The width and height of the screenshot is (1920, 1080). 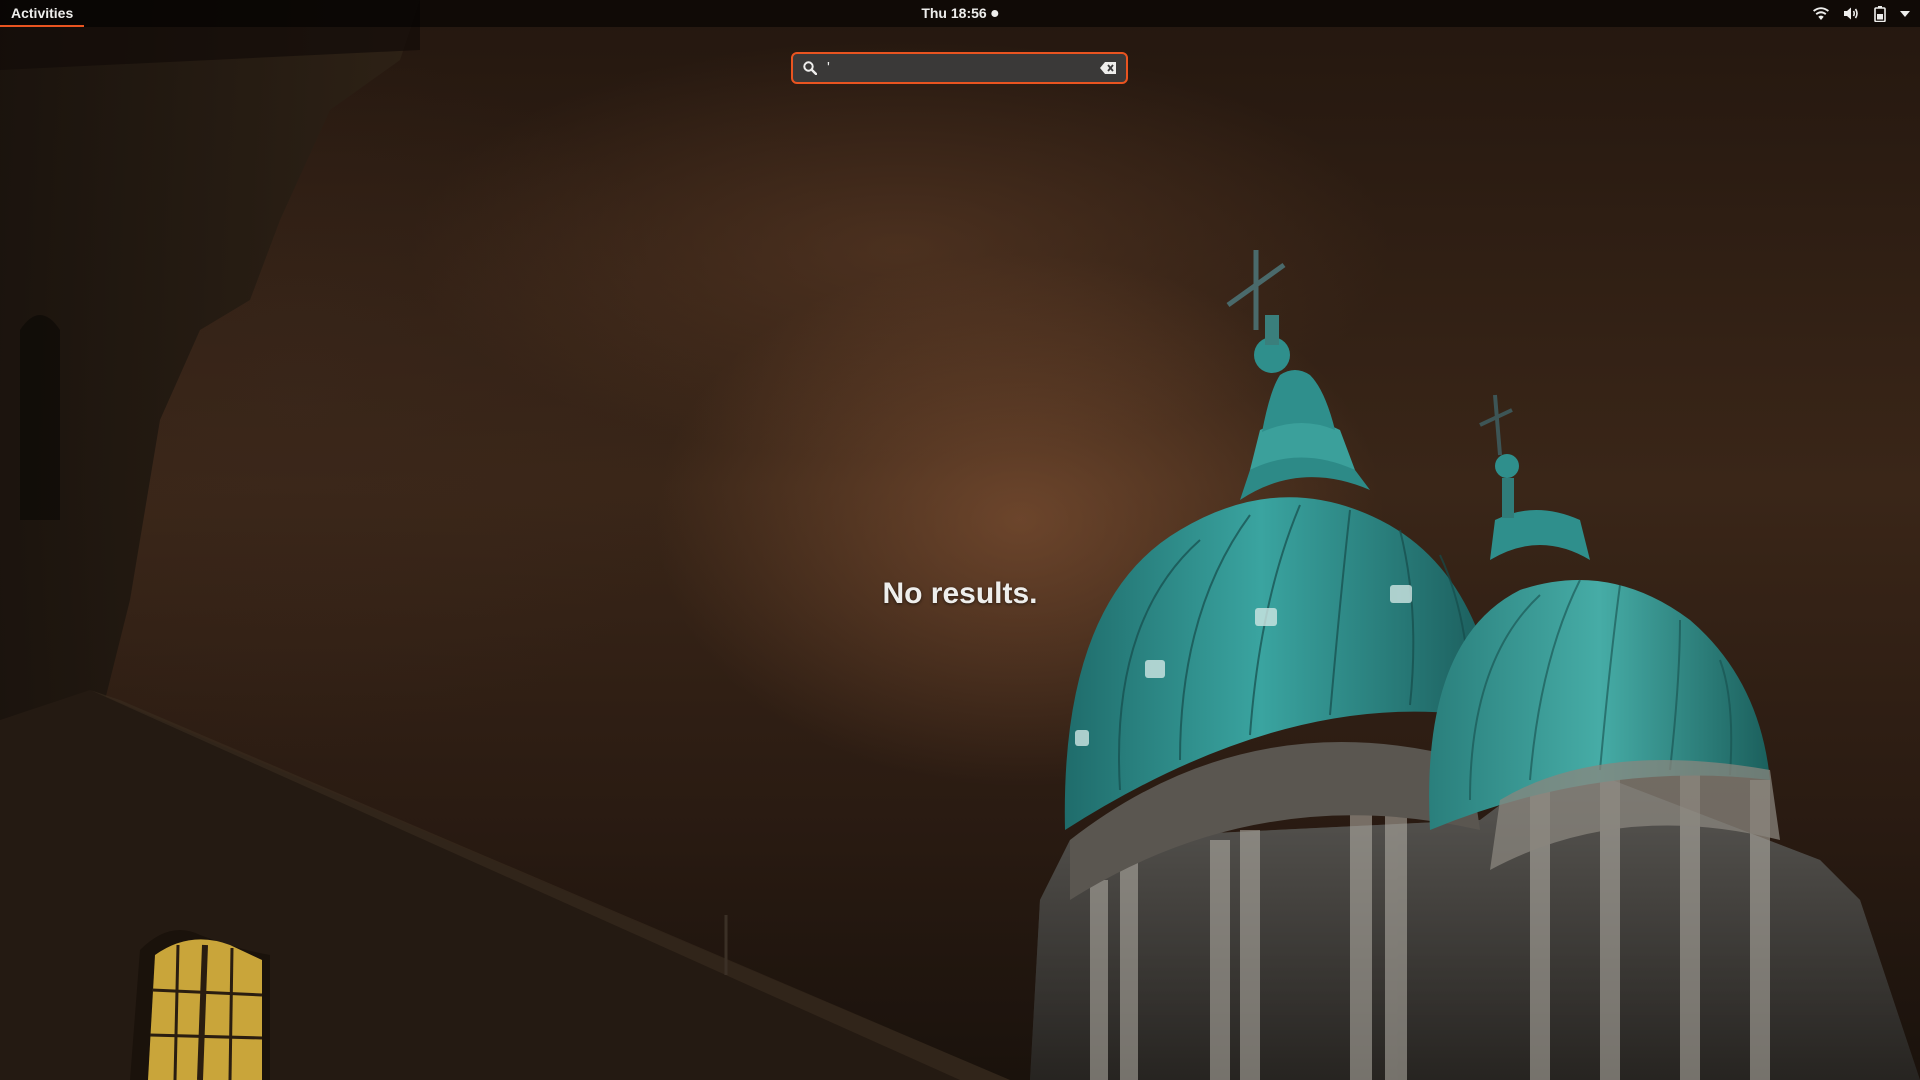 What do you see at coordinates (1108, 68) in the screenshot?
I see `clear-text-icon` at bounding box center [1108, 68].